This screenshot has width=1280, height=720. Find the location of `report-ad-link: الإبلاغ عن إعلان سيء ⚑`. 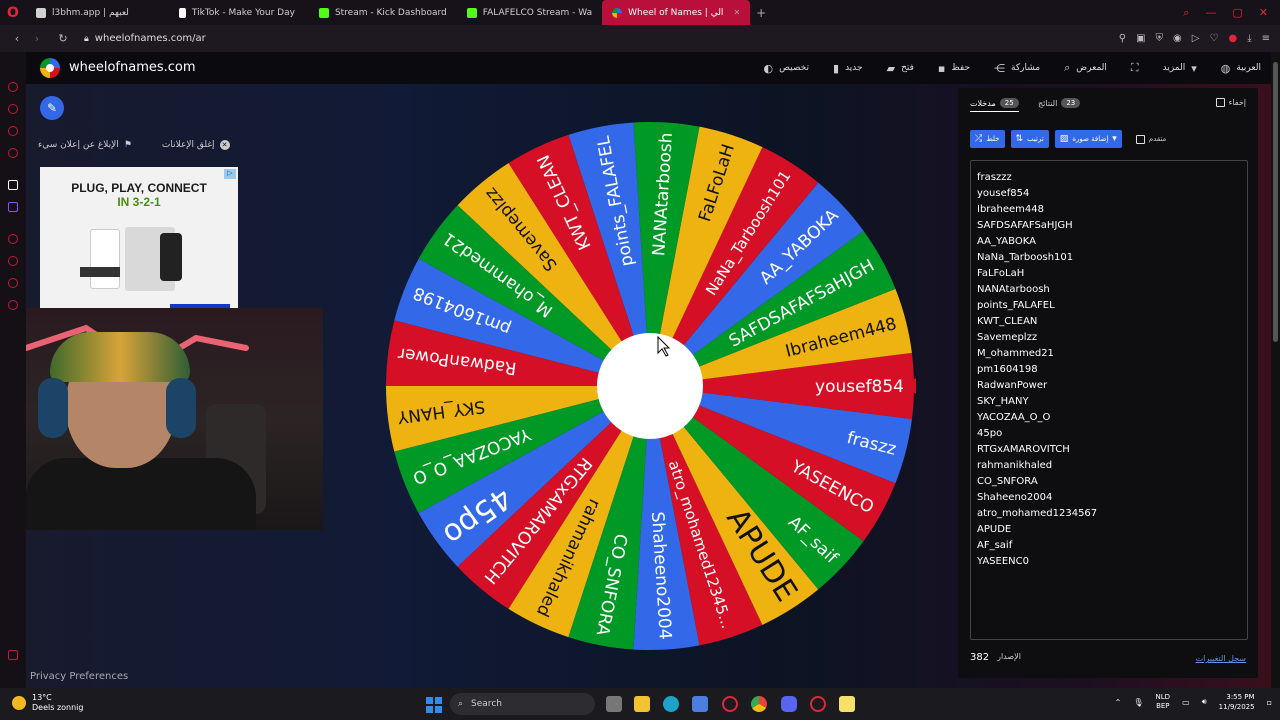

report-ad-link: الإبلاغ عن إعلان سيء ⚑ is located at coordinates (85, 145).